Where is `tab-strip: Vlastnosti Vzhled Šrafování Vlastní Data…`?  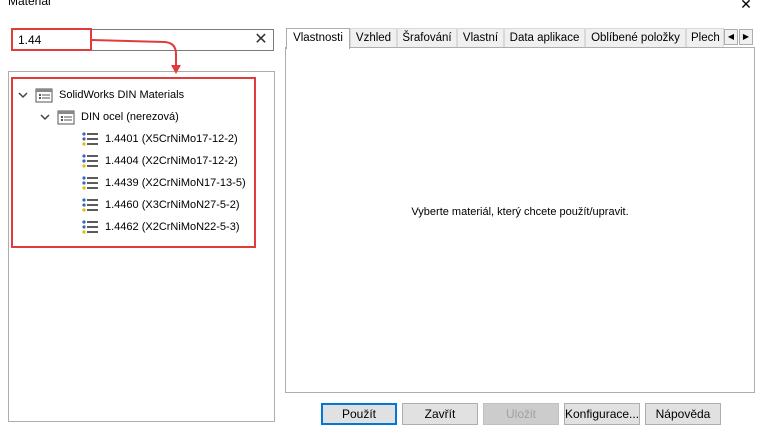
tab-strip: Vlastnosti Vzhled Šrafování Vlastní Data… is located at coordinates (520, 38).